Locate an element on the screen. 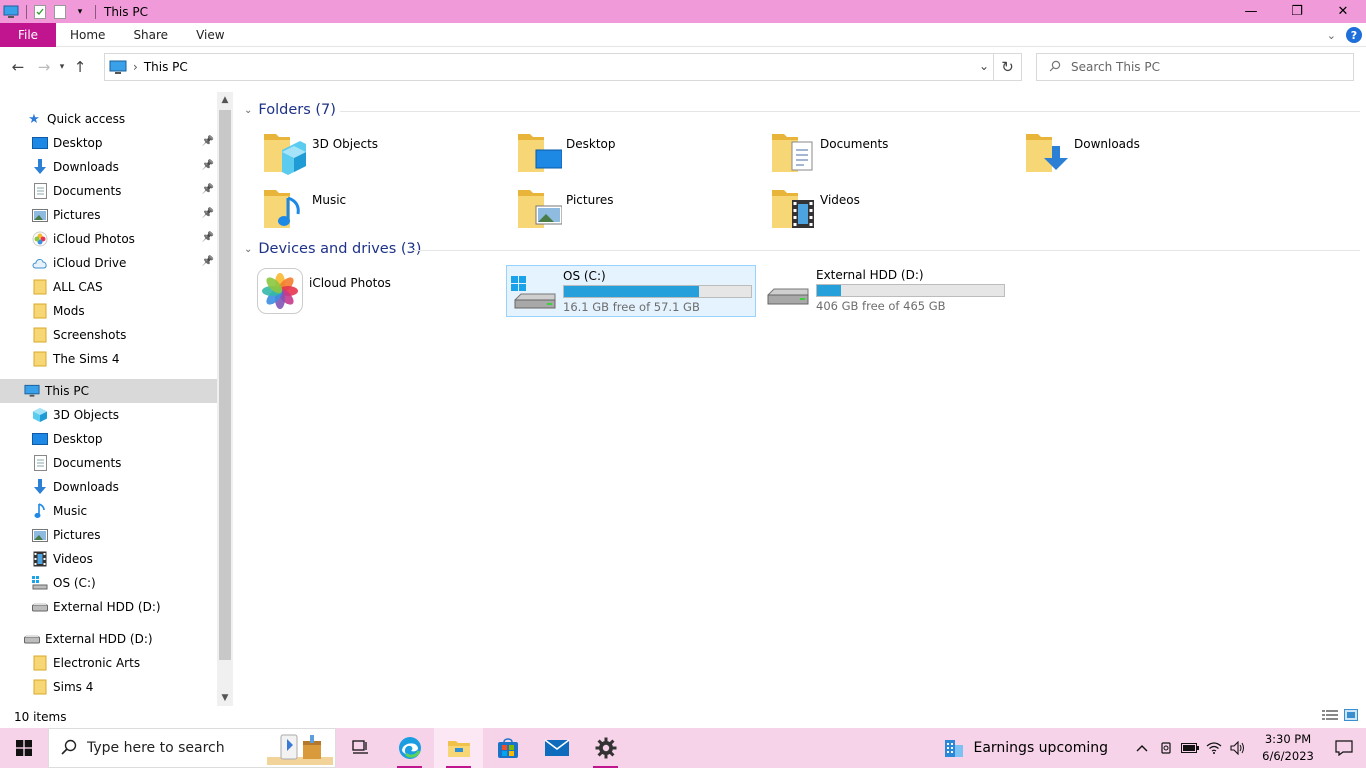 Image resolution: width=1366 pixels, height=768 pixels. sidebar-item-qa-screenshots: Screenshots is located at coordinates (108, 335).